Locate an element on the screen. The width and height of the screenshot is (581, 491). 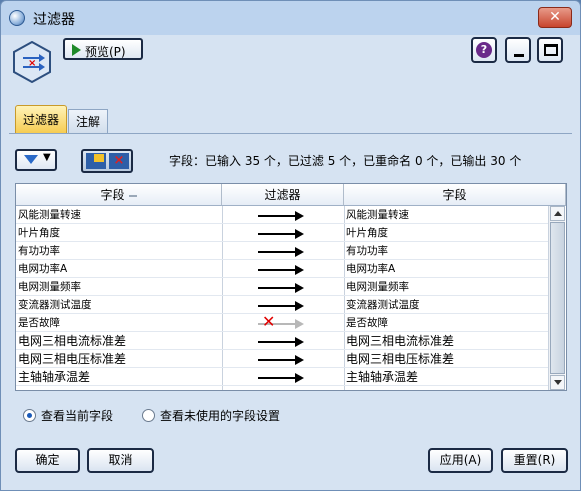
window-title: 过滤器 is located at coordinates (54, 20).